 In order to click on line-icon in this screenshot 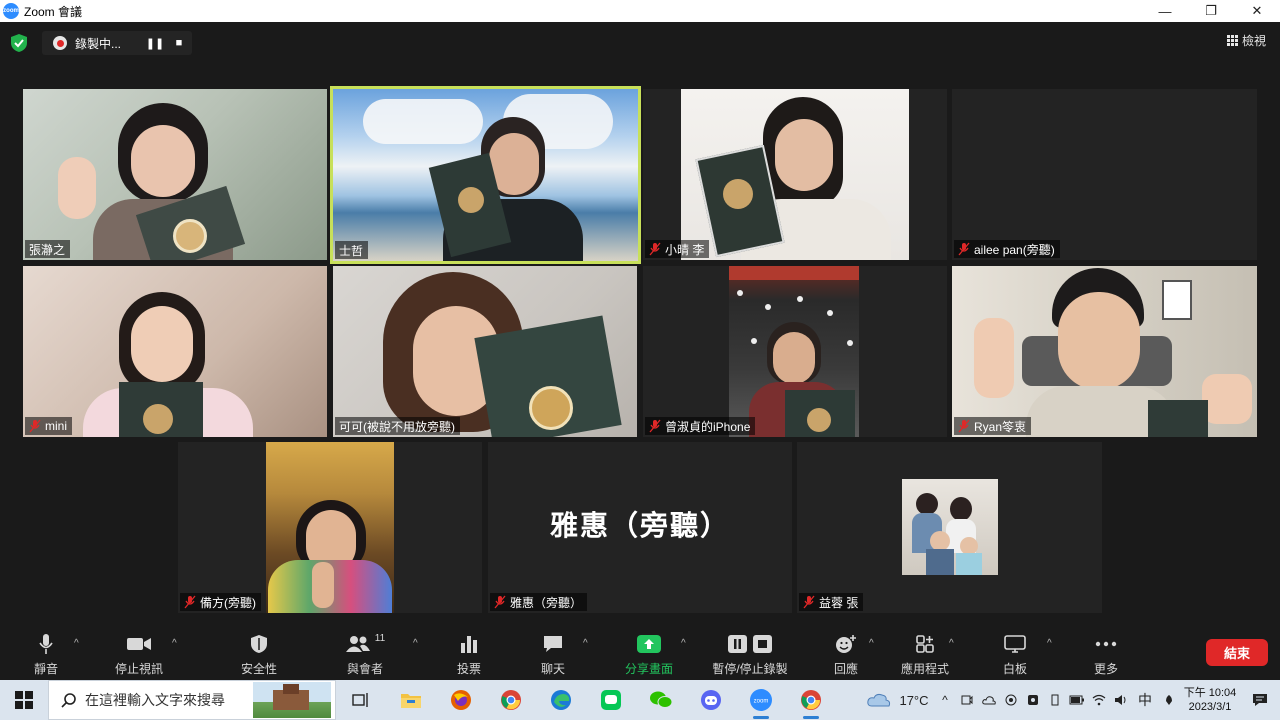, I will do `click(611, 700)`.